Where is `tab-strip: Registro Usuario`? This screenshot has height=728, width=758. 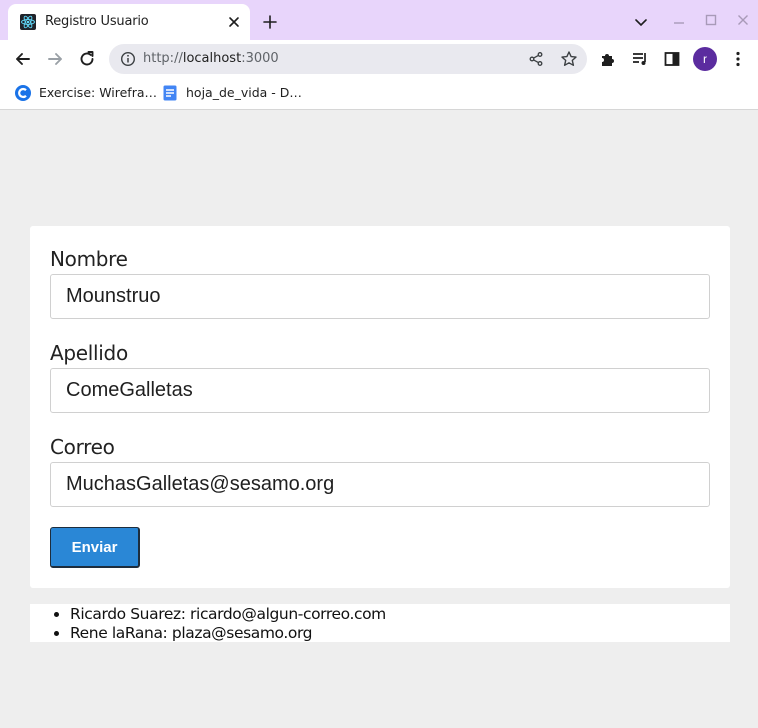 tab-strip: Registro Usuario is located at coordinates (379, 20).